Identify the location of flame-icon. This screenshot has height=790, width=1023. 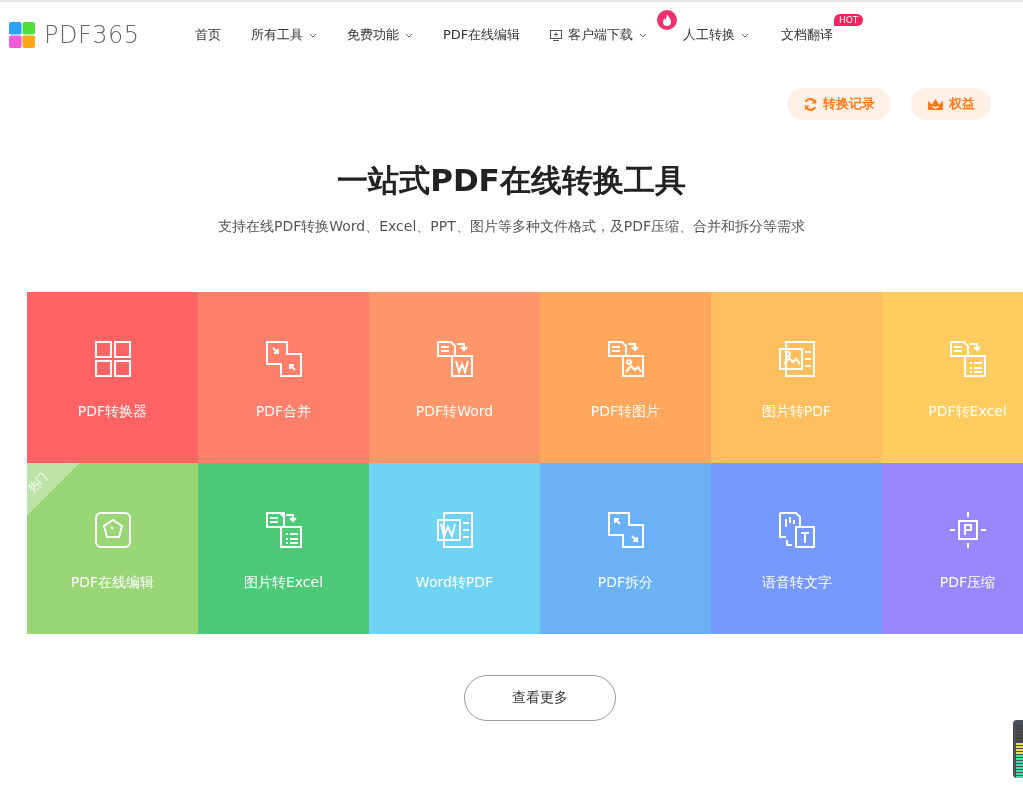
(667, 20).